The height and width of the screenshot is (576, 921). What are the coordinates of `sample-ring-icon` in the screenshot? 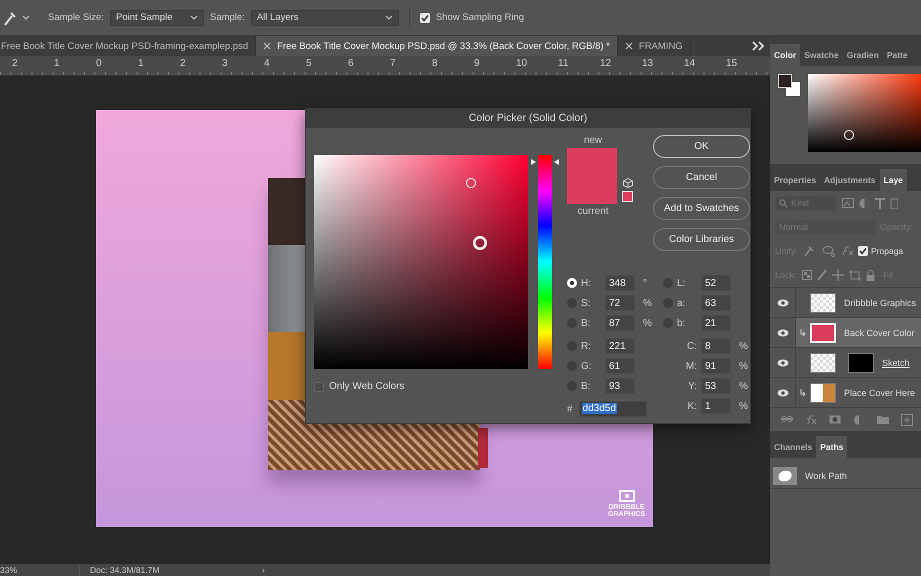 It's located at (480, 243).